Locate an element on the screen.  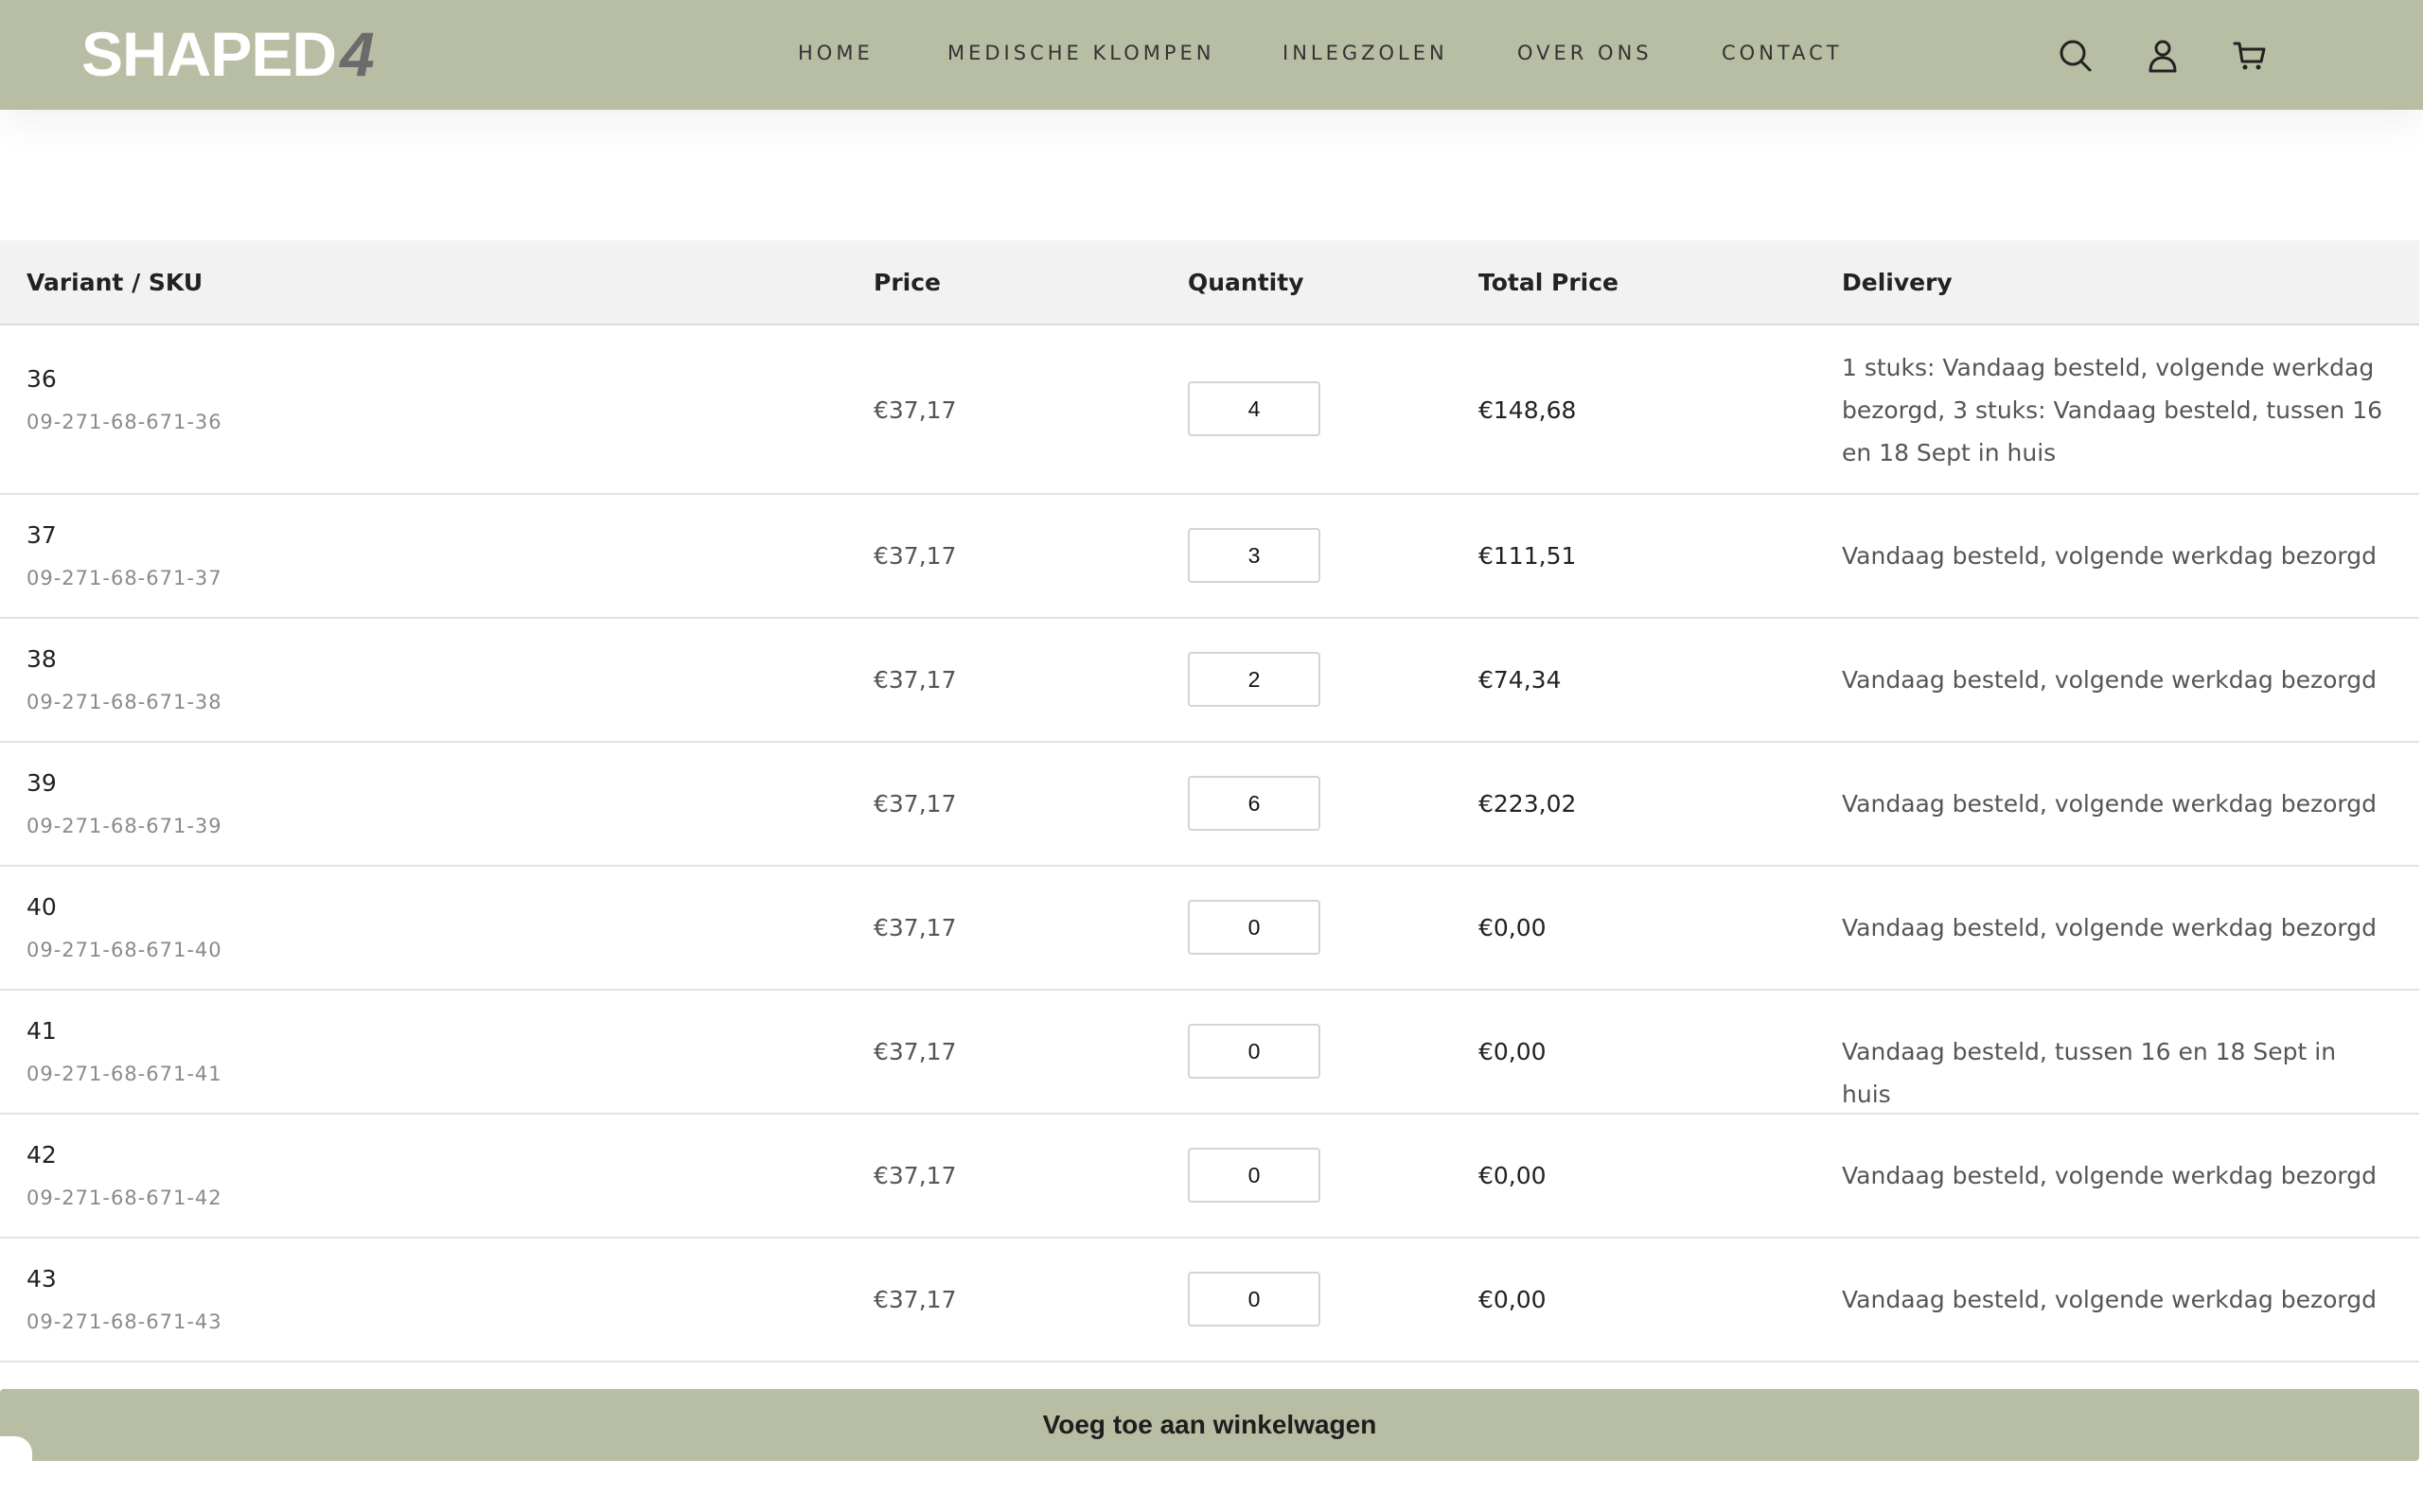
total-price: €148,68 is located at coordinates (1527, 410).